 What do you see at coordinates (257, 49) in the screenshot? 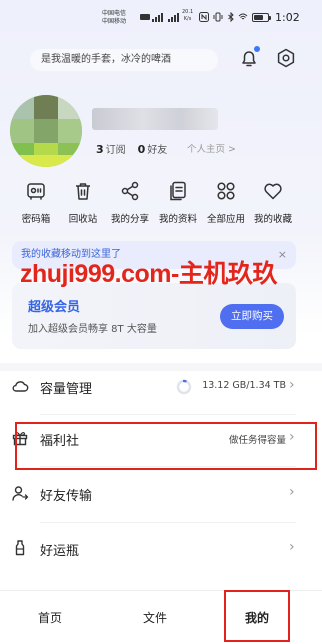
I see `notification-badge` at bounding box center [257, 49].